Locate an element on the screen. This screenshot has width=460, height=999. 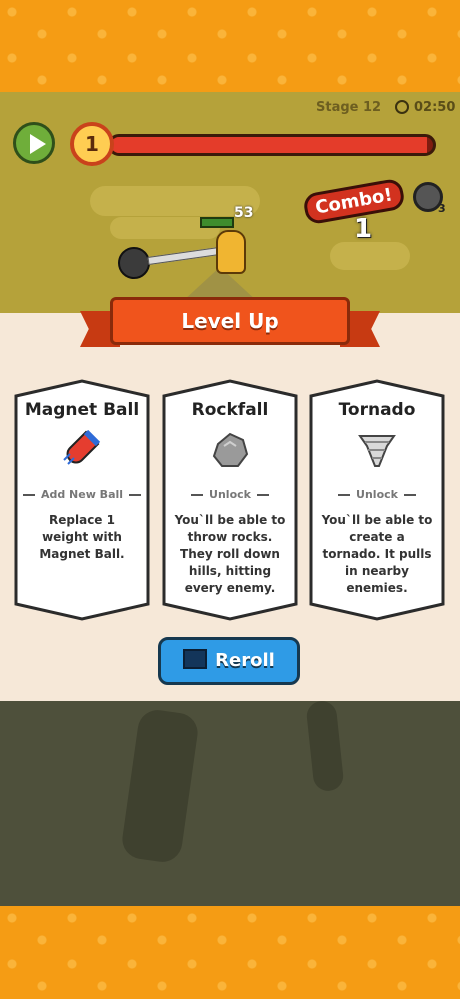
card-title: Rockfall is located at coordinates (230, 410).